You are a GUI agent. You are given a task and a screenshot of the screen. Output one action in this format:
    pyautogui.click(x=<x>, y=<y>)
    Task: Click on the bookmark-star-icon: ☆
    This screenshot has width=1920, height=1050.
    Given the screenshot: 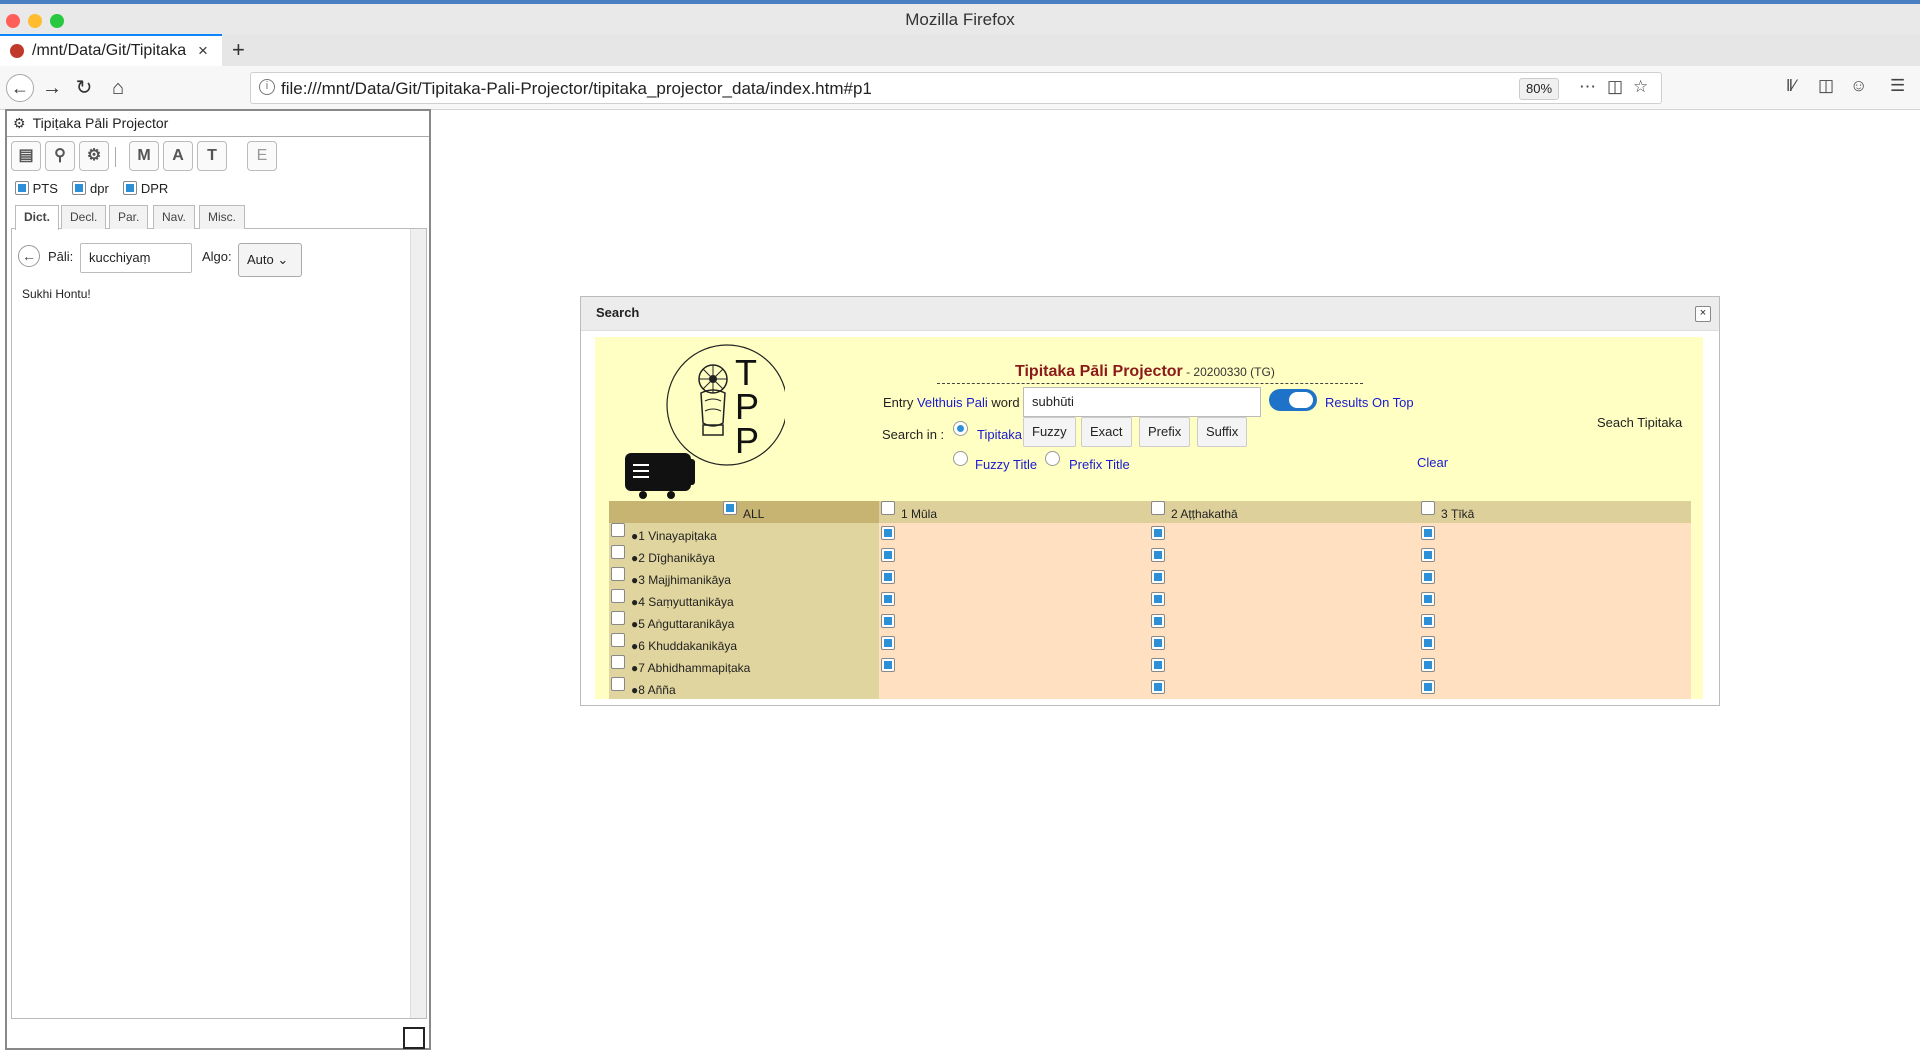 What is the action you would take?
    pyautogui.click(x=1640, y=87)
    